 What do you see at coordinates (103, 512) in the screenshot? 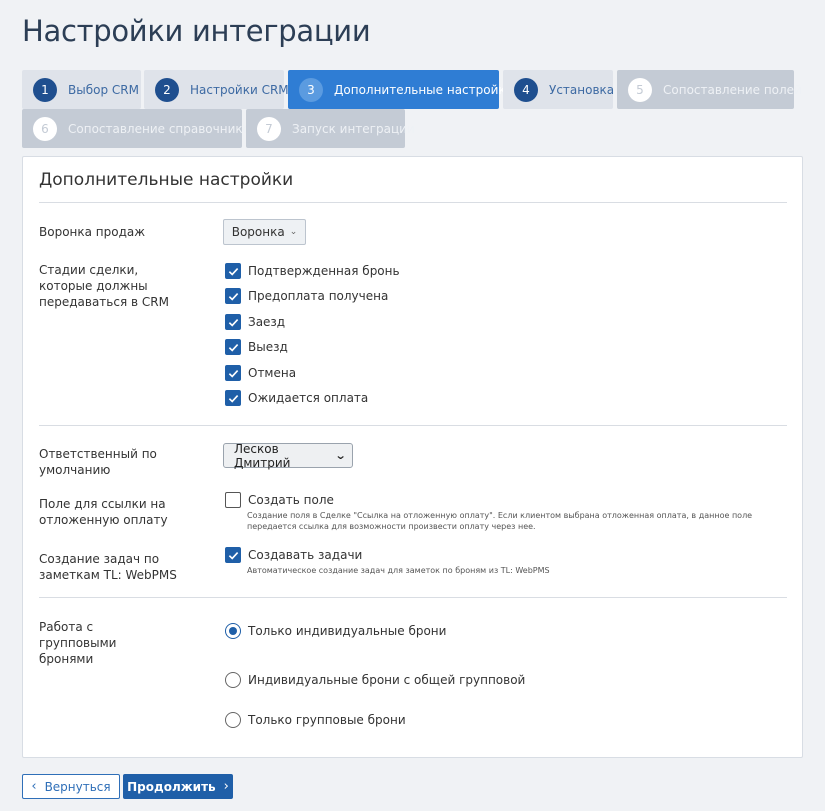
I see `deferred-link-label: Поле для ссылки на отложенную оплату` at bounding box center [103, 512].